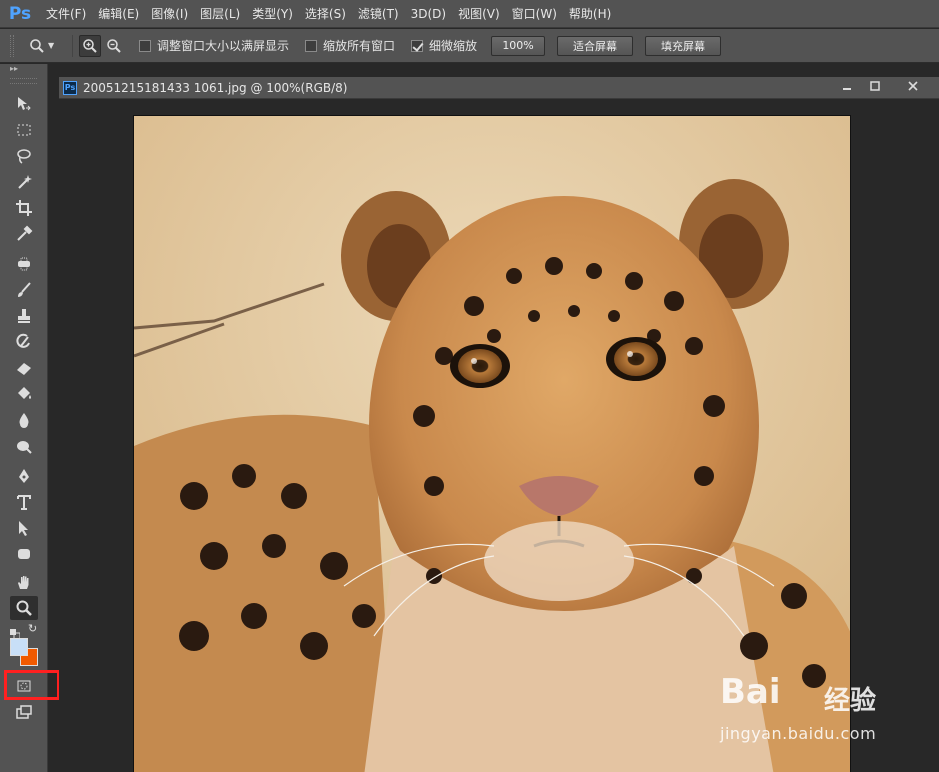 The image size is (939, 772). Describe the element at coordinates (24, 528) in the screenshot. I see `path-selection-tool-icon` at that location.